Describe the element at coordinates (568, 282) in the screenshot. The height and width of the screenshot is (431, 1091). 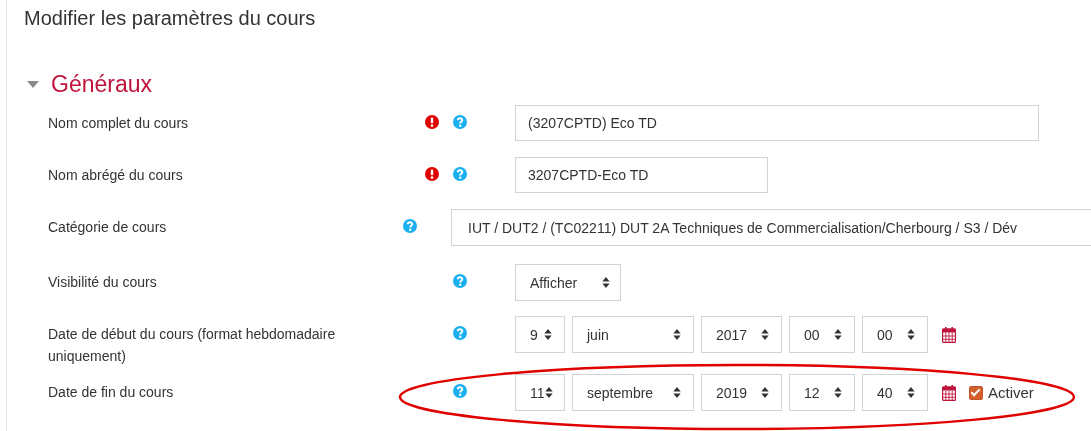
I see `select-dropdown: Afficher` at that location.